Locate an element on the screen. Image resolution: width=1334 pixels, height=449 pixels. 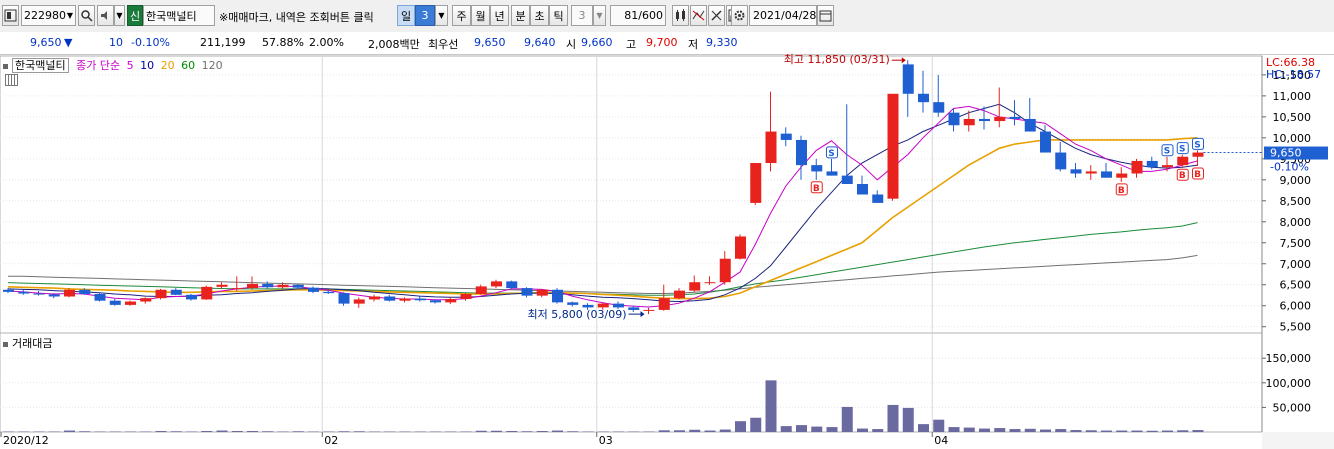
volume-tick-label: 50,000 is located at coordinates (1292, 407).